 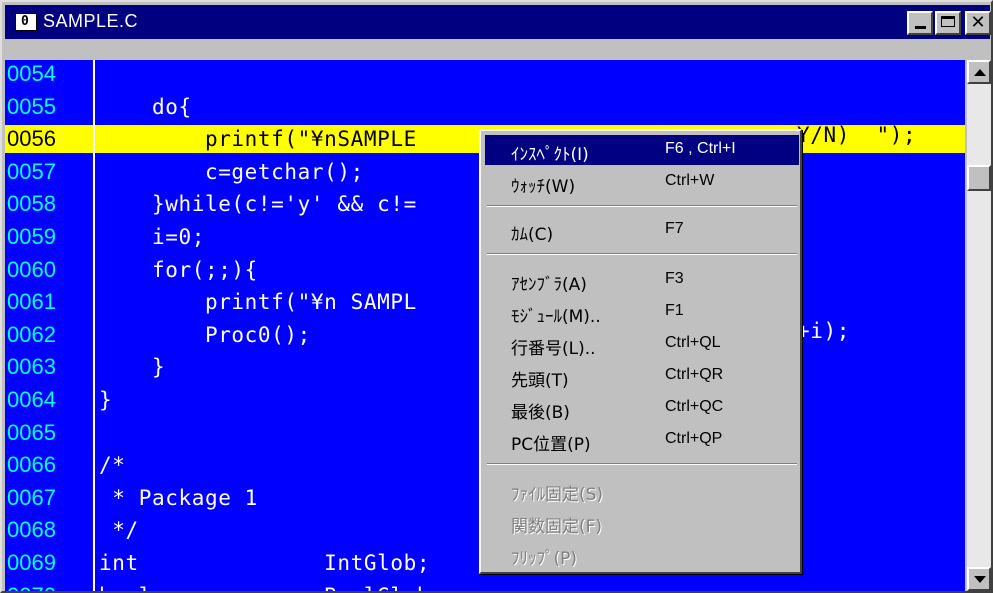 I want to click on line-number: 0059, so click(x=31, y=237).